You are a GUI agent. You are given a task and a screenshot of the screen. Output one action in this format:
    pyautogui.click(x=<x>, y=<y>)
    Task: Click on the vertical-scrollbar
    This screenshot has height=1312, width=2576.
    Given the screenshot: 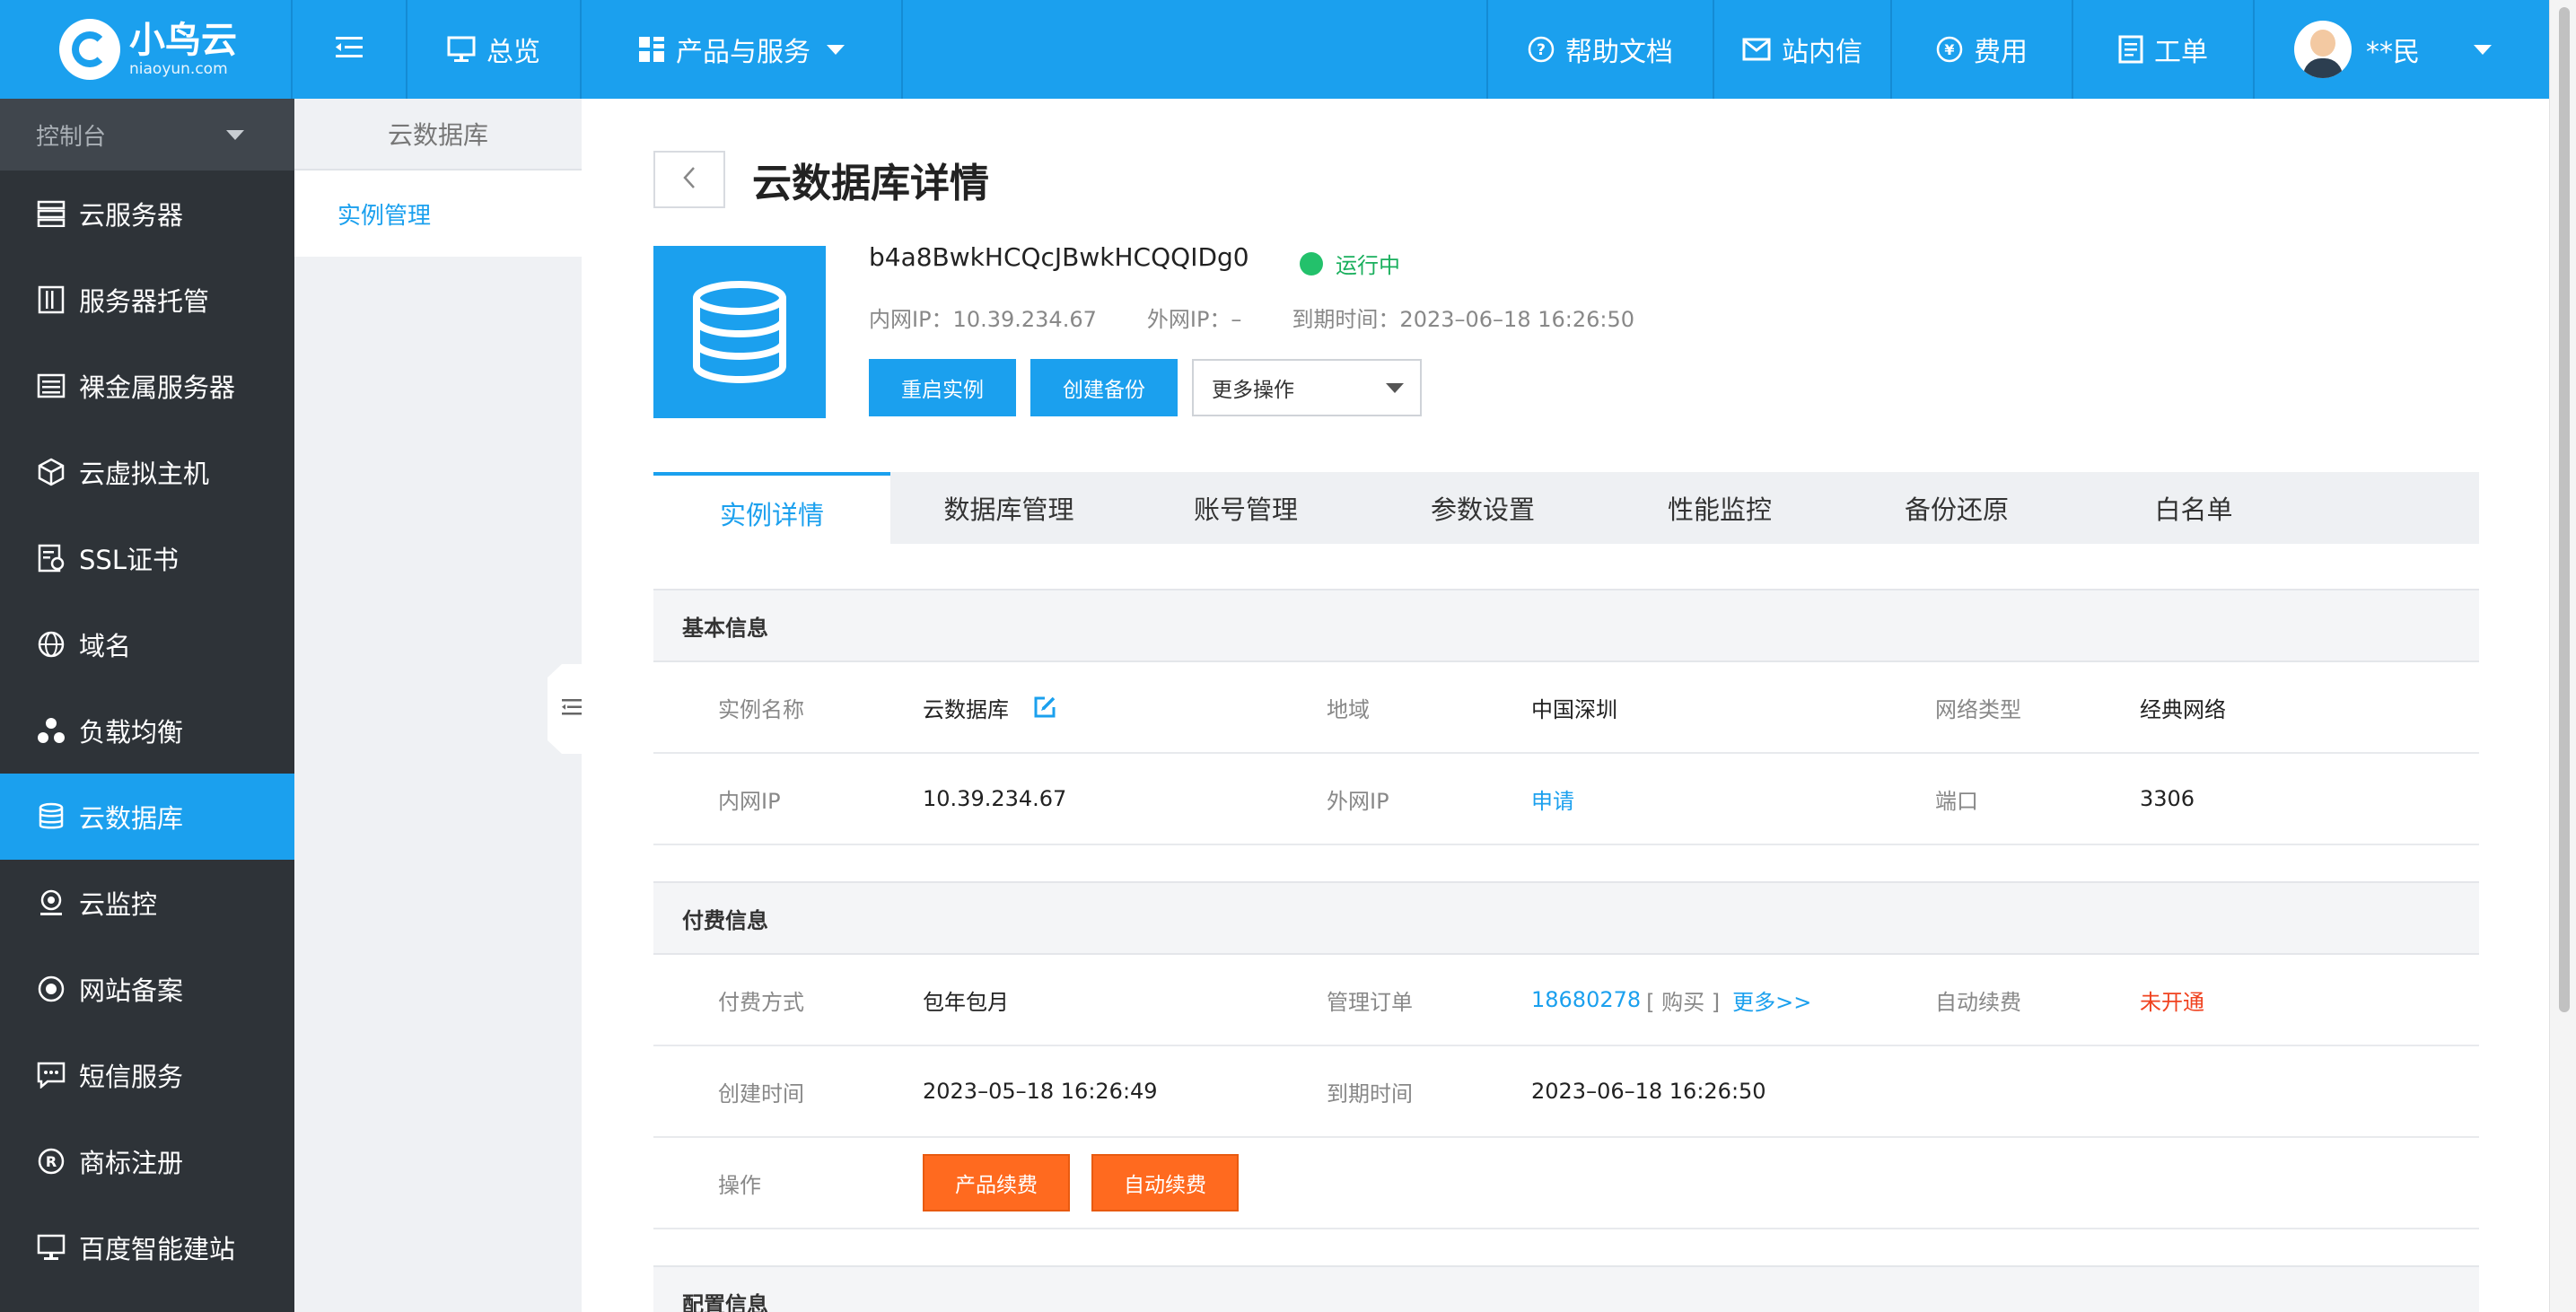 What is the action you would take?
    pyautogui.click(x=2562, y=656)
    